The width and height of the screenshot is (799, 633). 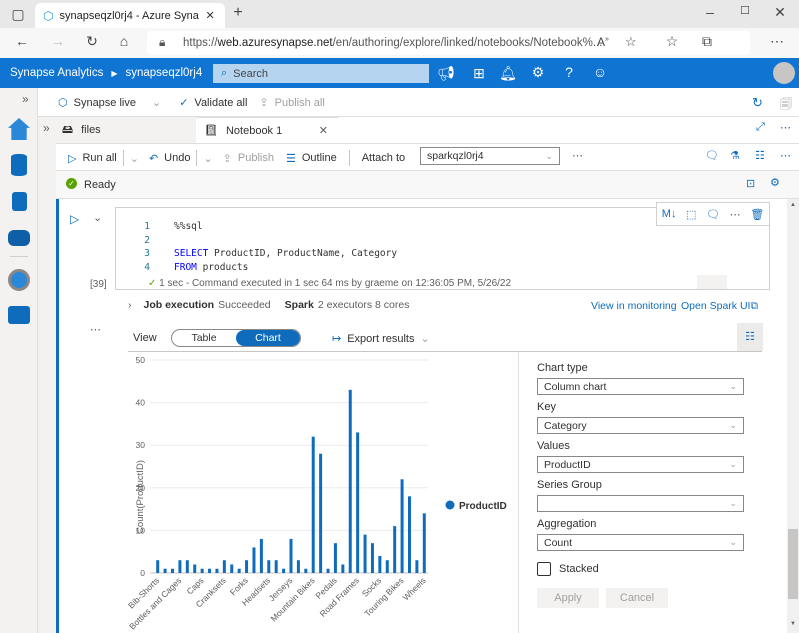 What do you see at coordinates (95, 329) in the screenshot?
I see `output-more-icon: ⋯` at bounding box center [95, 329].